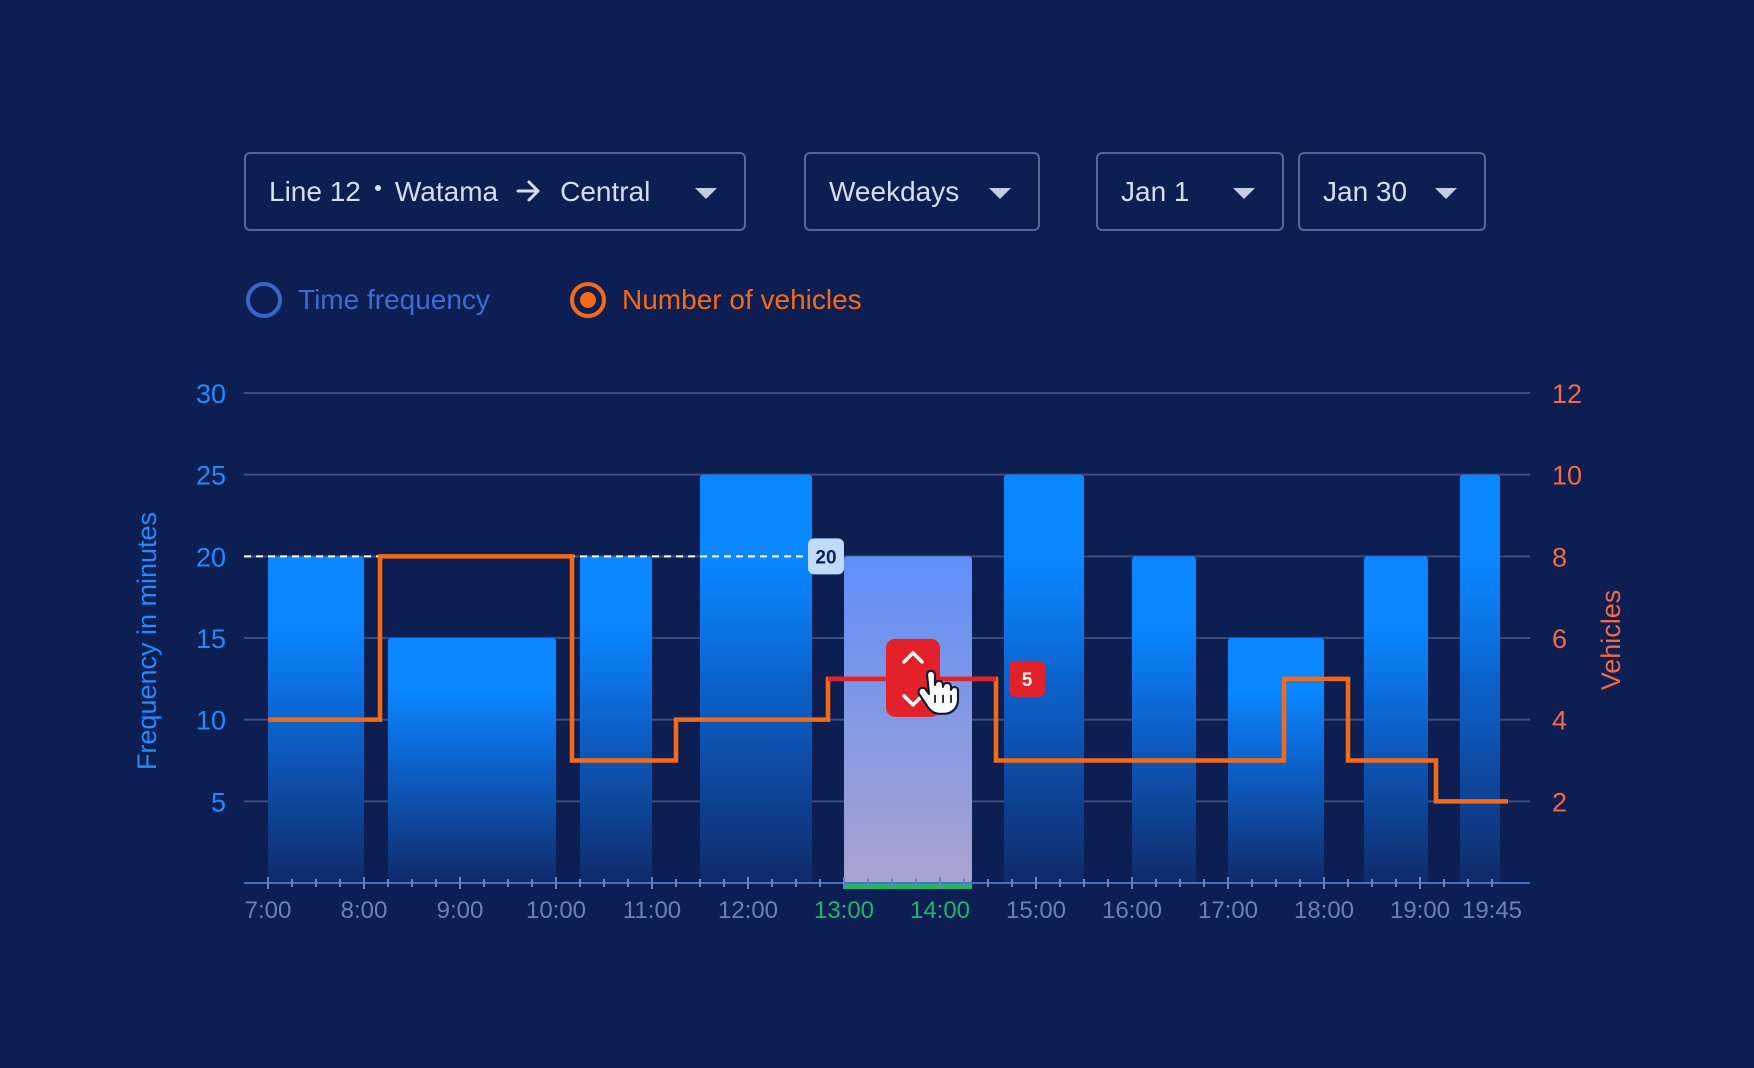 The image size is (1754, 1068). Describe the element at coordinates (1559, 557) in the screenshot. I see `right-tick-label: 8` at that location.